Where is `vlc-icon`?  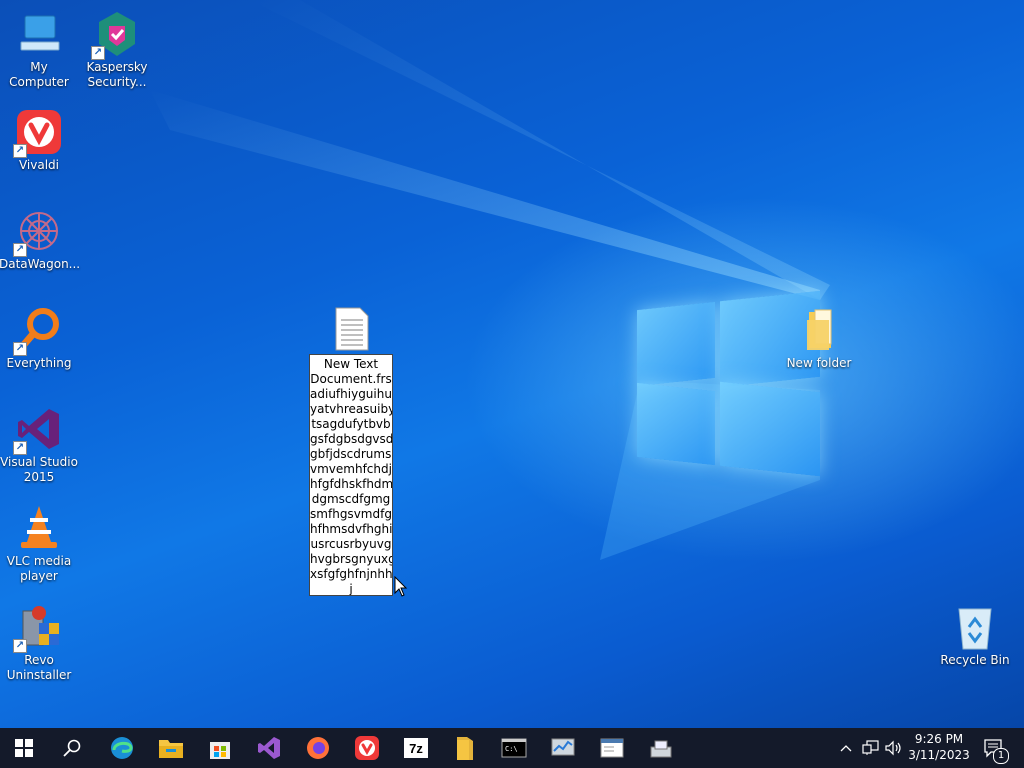 vlc-icon is located at coordinates (39, 528).